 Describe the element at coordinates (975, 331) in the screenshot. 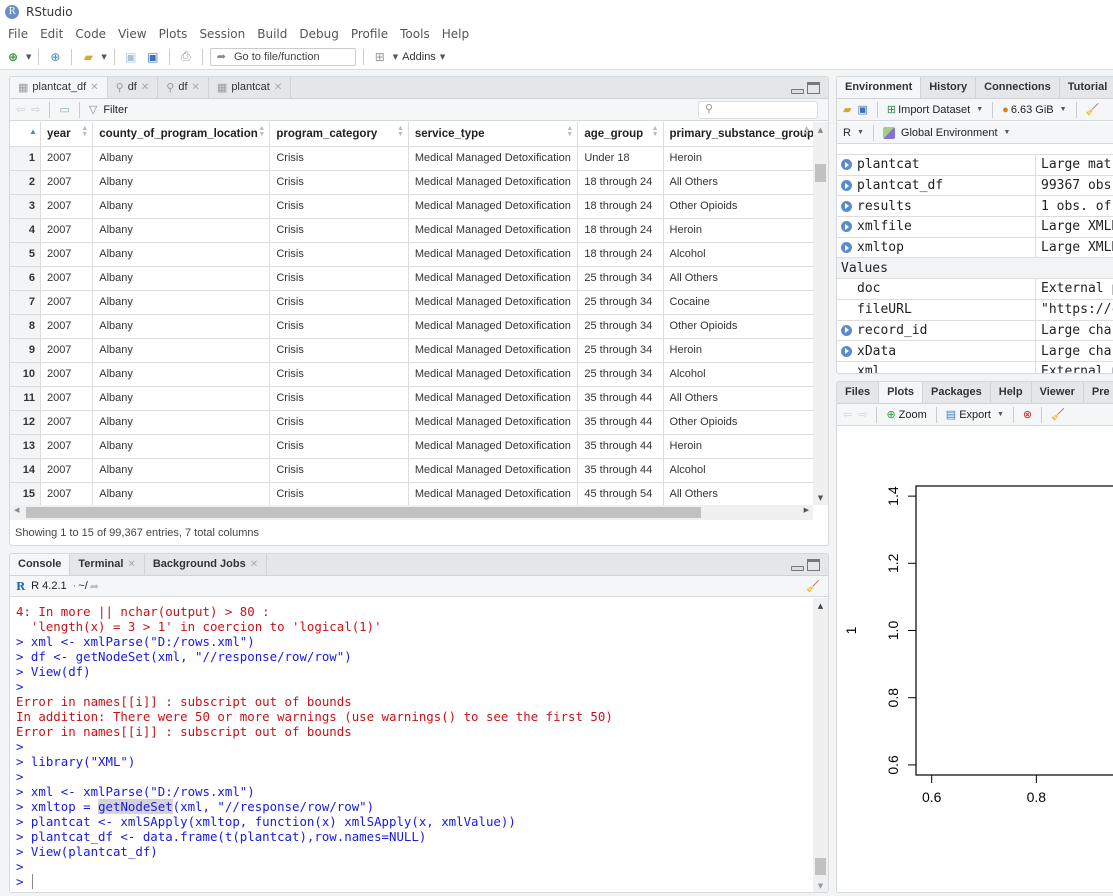

I see `env-row: record_id Large char` at that location.